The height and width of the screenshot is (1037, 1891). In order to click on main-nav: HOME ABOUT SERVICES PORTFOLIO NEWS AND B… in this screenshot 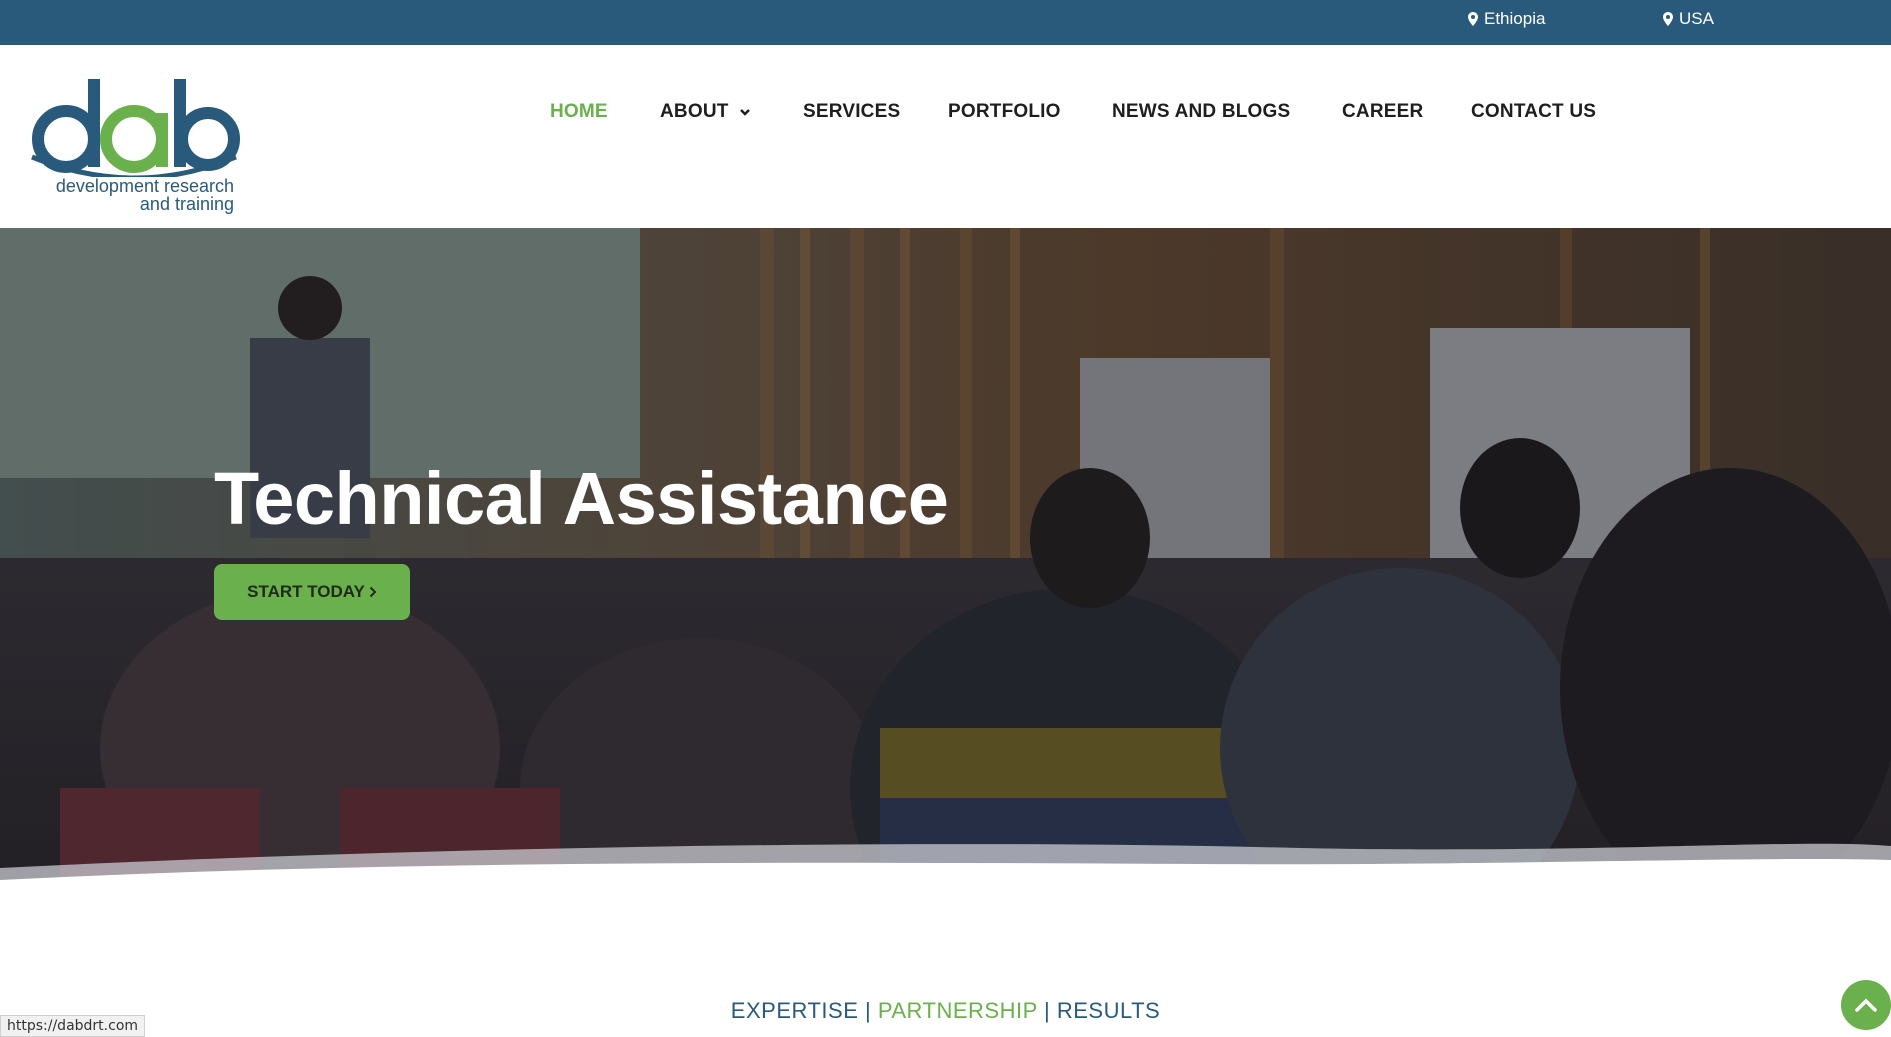, I will do `click(945, 116)`.